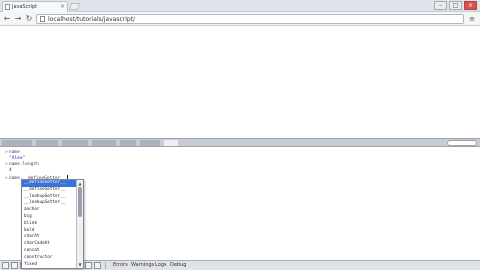  What do you see at coordinates (462, 143) in the screenshot?
I see `devtools-search-input` at bounding box center [462, 143].